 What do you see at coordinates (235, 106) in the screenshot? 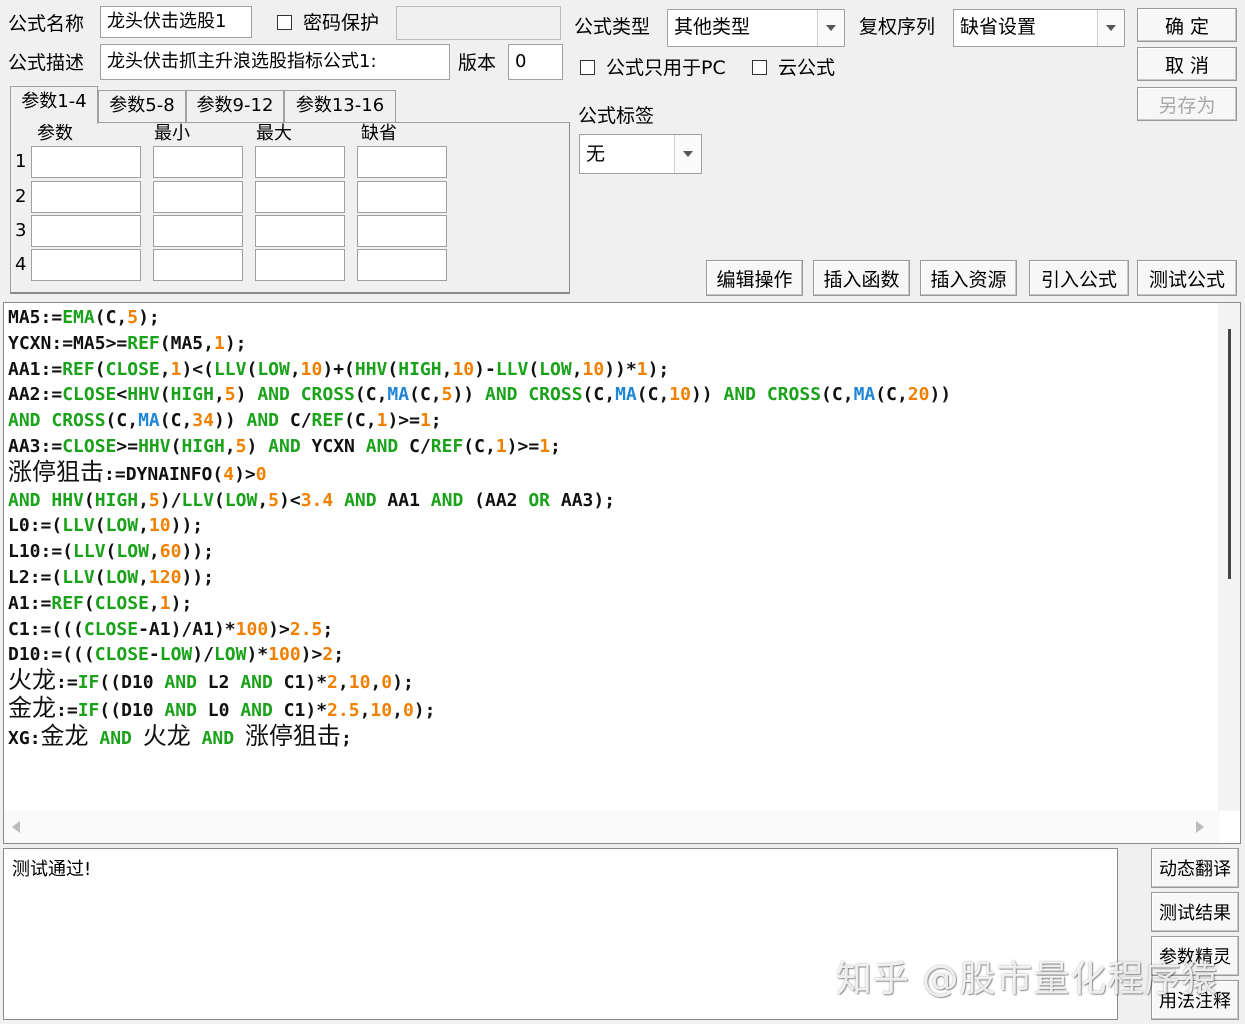
I see `tab-params-9-12: 参数9-12` at bounding box center [235, 106].